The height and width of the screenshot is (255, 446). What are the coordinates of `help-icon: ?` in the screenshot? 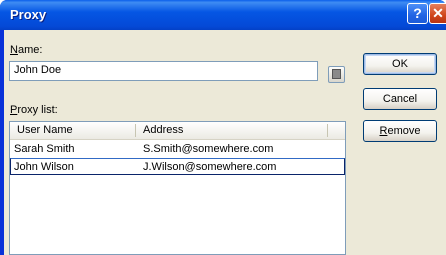 It's located at (417, 13).